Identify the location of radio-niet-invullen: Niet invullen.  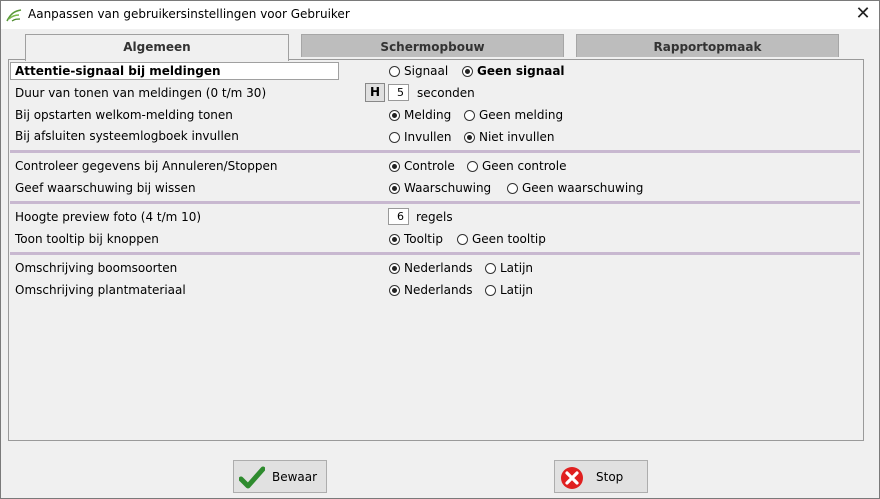
(509, 137).